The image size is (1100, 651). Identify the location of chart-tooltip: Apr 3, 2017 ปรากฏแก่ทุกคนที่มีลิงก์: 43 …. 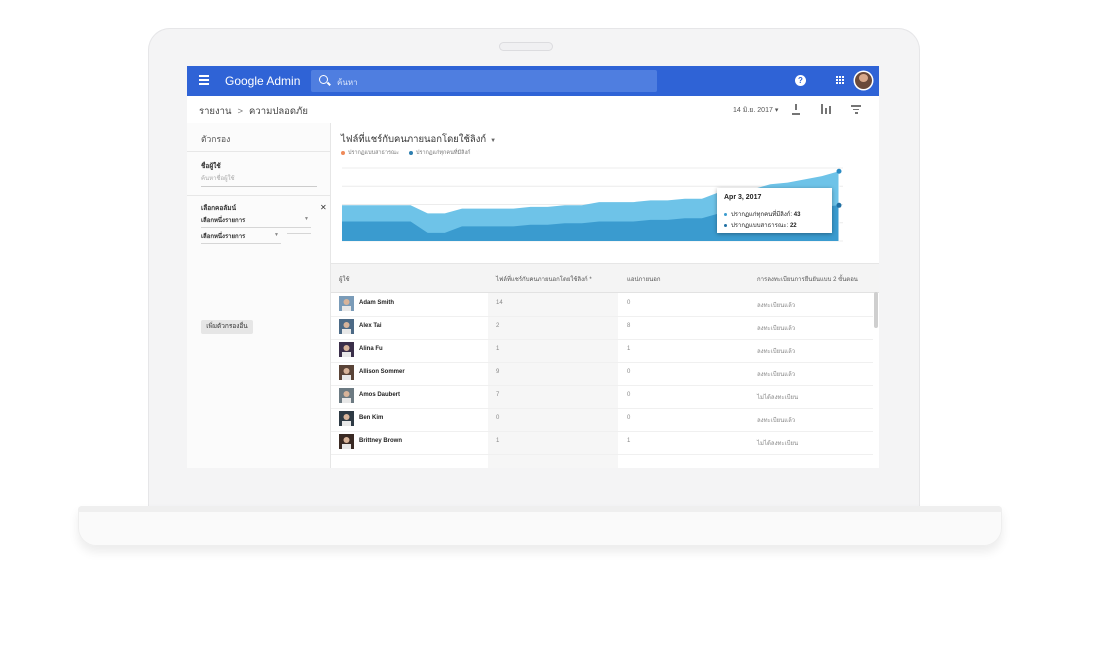
(774, 210).